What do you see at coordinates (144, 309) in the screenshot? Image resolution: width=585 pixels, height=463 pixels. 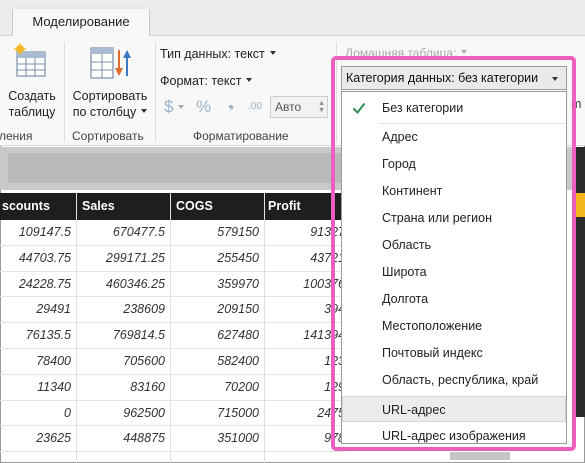 I see `table-cell: 238609` at bounding box center [144, 309].